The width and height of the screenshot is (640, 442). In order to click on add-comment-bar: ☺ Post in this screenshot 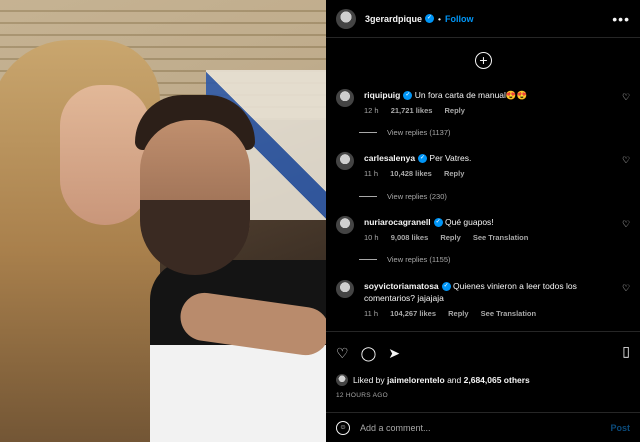, I will do `click(483, 427)`.